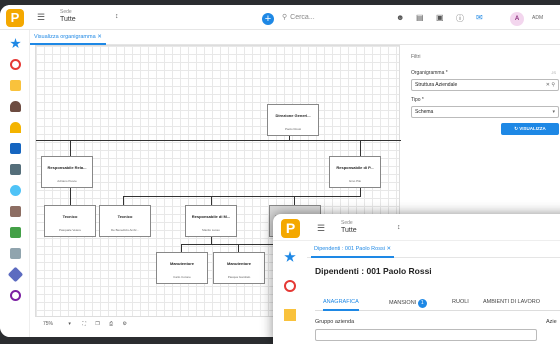  What do you see at coordinates (440, 17) in the screenshot?
I see `video-icon: ▣` at bounding box center [440, 17].